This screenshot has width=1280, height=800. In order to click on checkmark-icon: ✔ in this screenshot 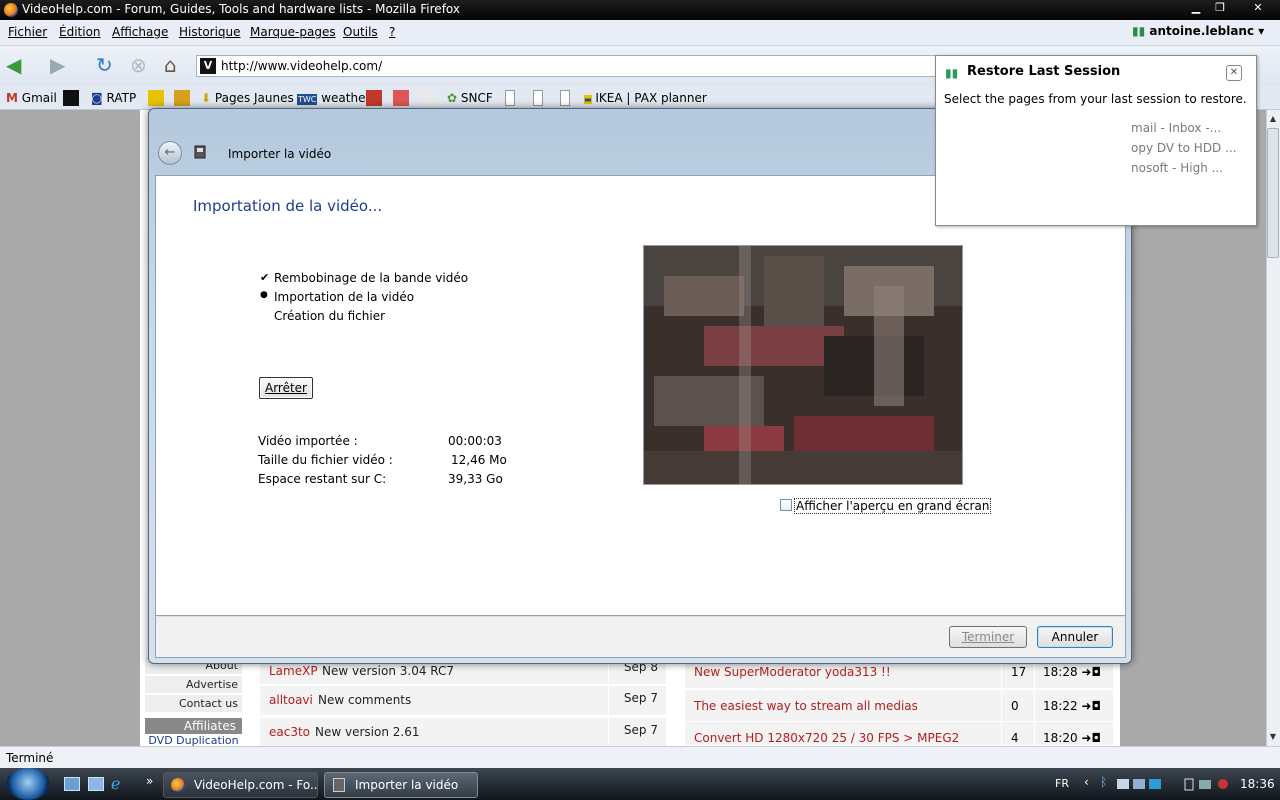, I will do `click(265, 277)`.